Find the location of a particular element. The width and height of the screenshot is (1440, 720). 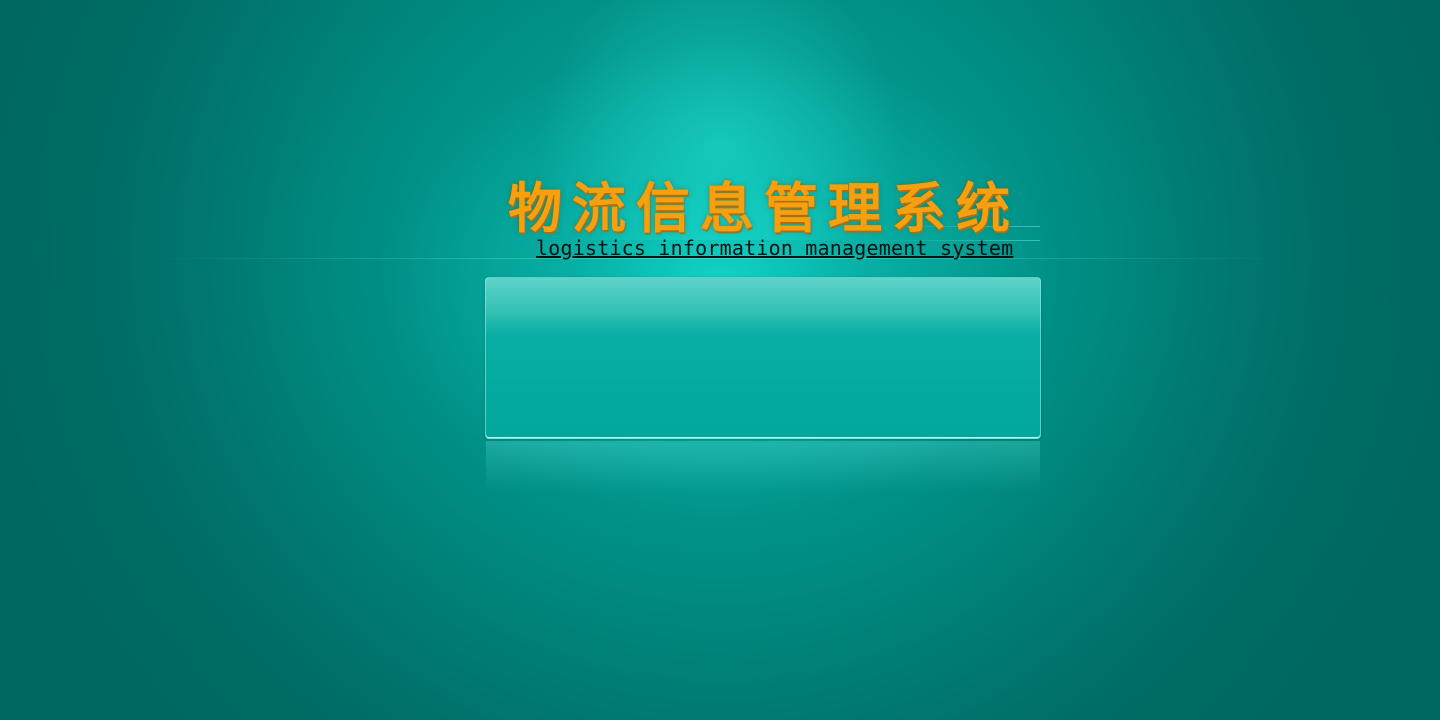

app-title: 物流信息管理系统 is located at coordinates (764, 208).